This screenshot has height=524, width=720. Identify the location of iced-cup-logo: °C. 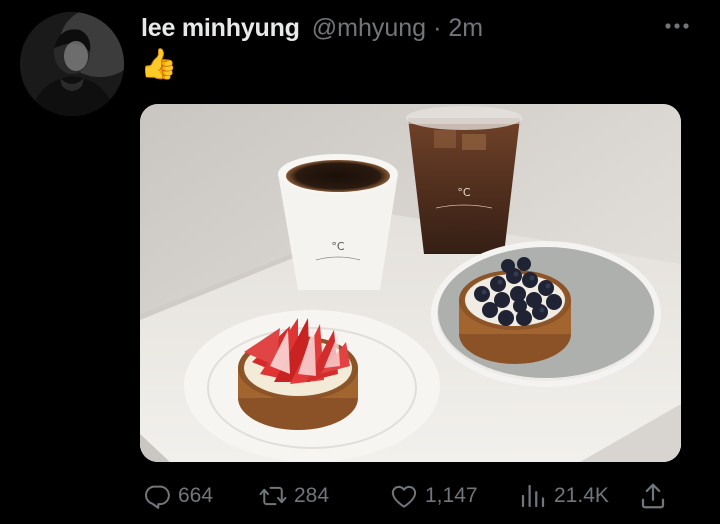
(464, 192).